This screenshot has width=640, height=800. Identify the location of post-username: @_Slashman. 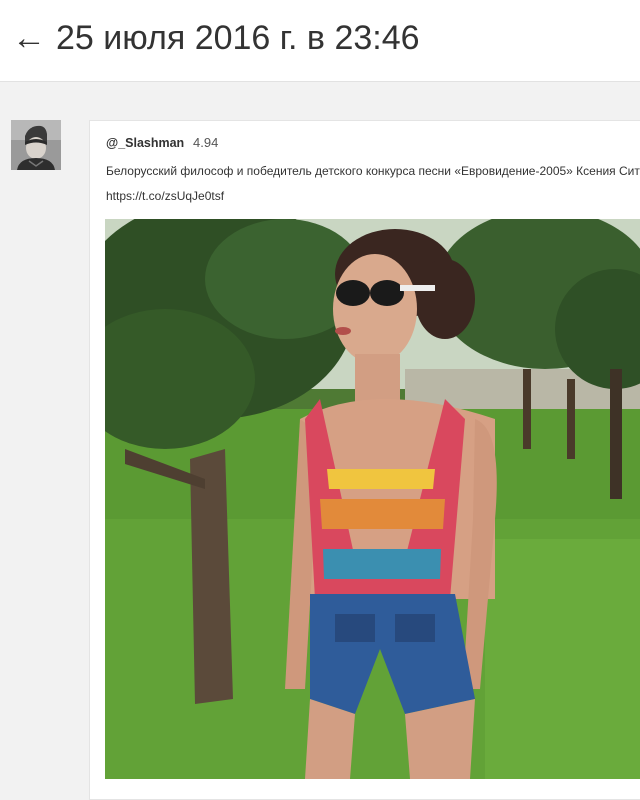
(145, 143).